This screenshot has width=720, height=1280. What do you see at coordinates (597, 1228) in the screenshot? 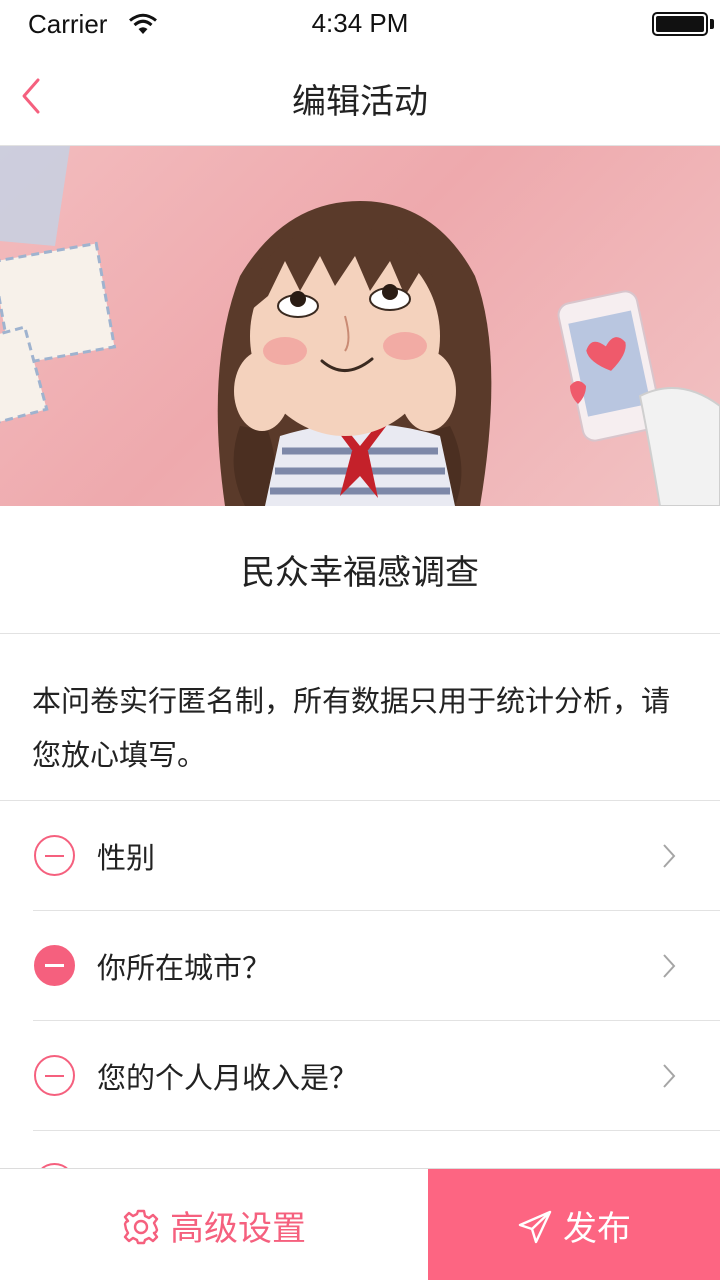
I see `publish-label: 发布` at bounding box center [597, 1228].